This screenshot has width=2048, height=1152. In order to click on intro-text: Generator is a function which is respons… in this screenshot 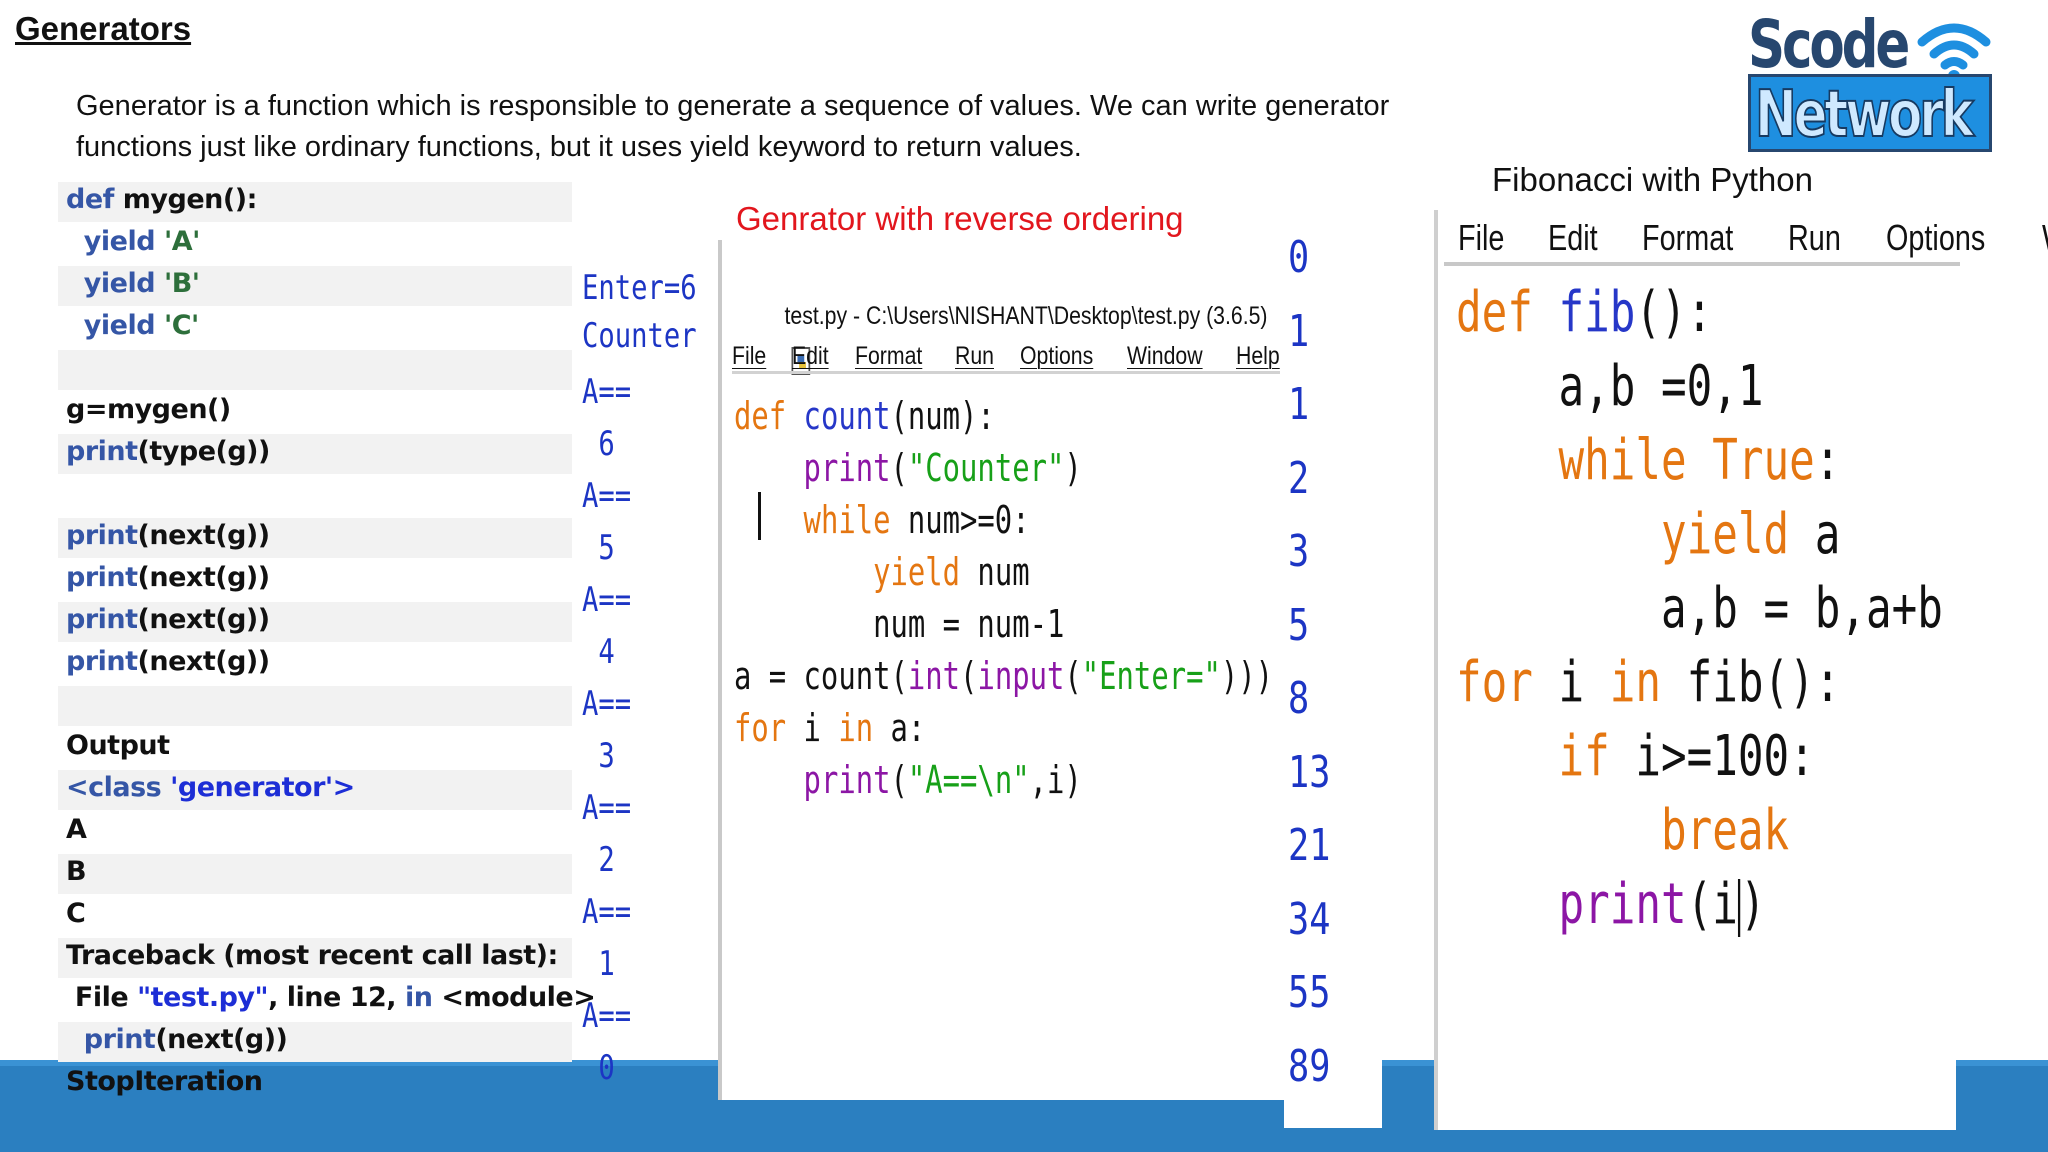, I will do `click(796, 127)`.